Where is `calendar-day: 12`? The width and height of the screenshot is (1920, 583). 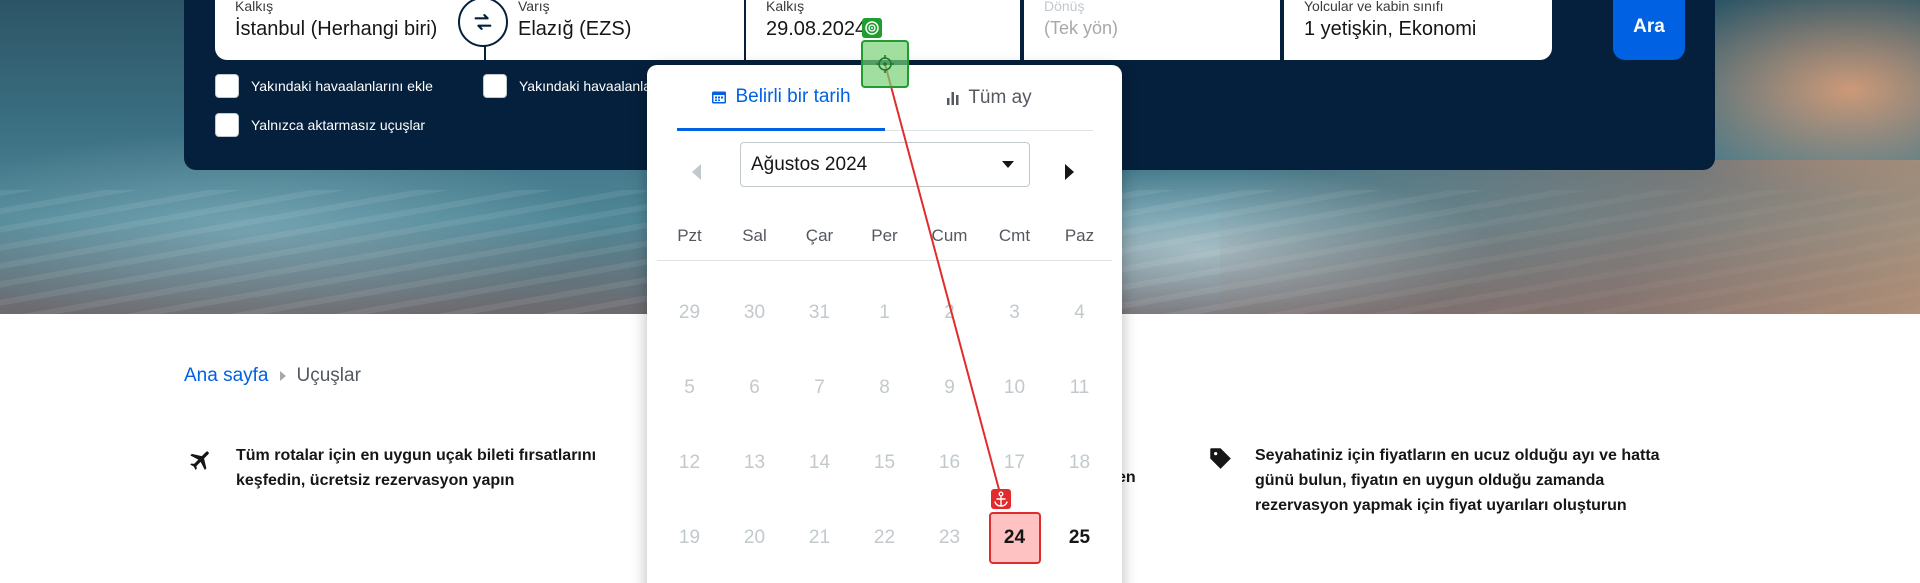
calendar-day: 12 is located at coordinates (689, 462).